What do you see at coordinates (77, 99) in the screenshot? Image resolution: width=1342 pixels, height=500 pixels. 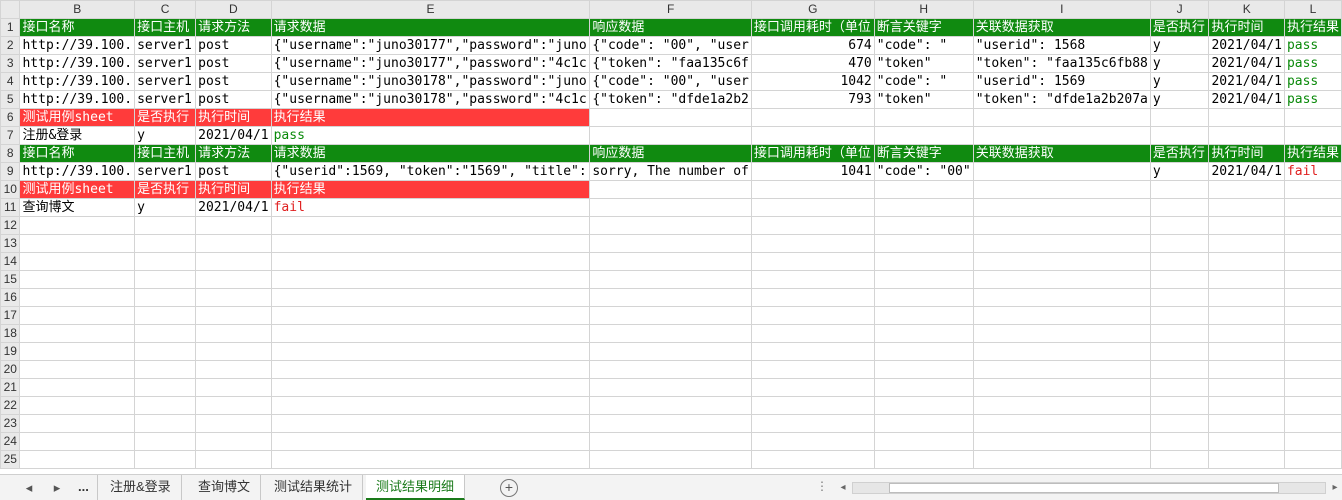 I see `cell: http://39.100.` at bounding box center [77, 99].